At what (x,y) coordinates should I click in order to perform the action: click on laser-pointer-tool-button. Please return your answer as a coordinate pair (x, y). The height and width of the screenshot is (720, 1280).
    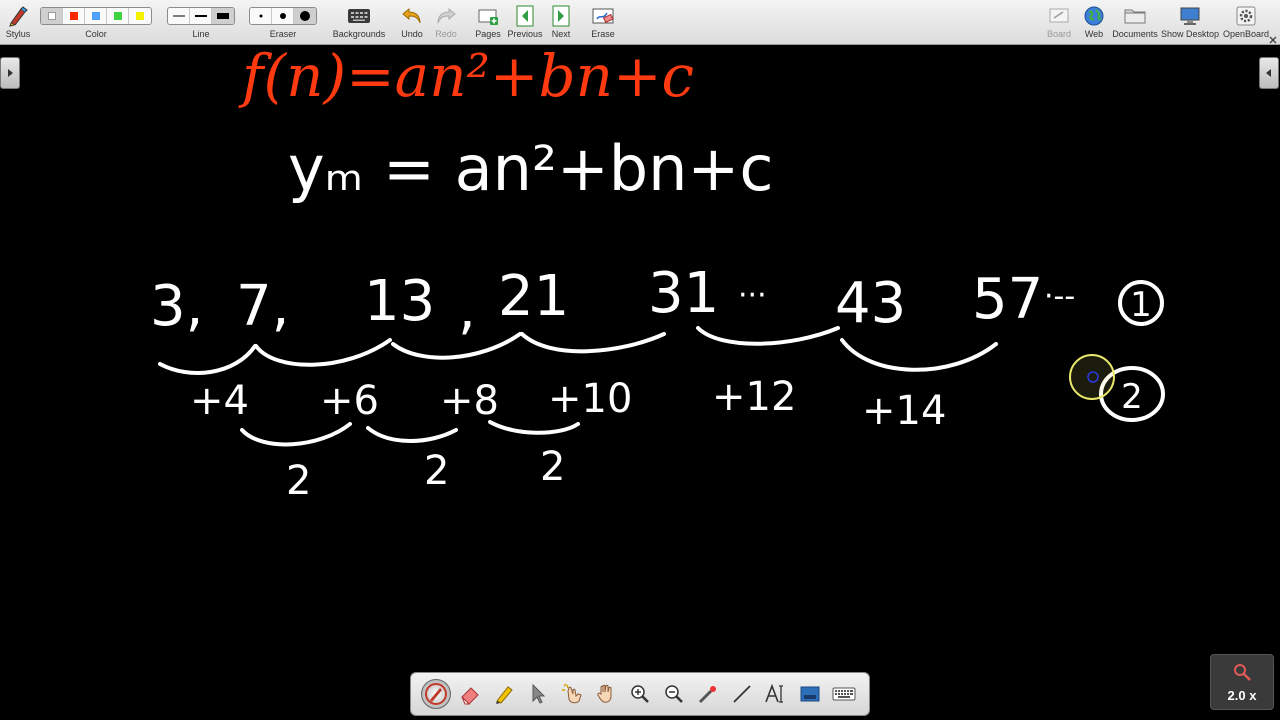
    Looking at the image, I should click on (708, 694).